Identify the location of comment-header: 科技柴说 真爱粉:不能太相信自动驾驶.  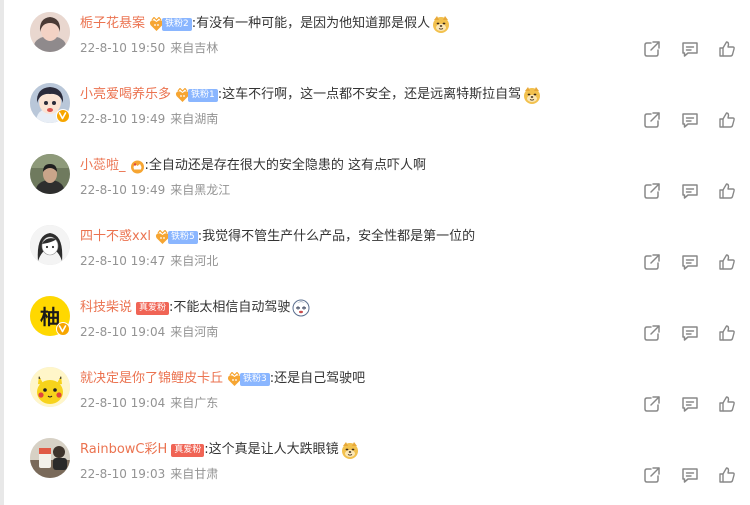
(195, 308).